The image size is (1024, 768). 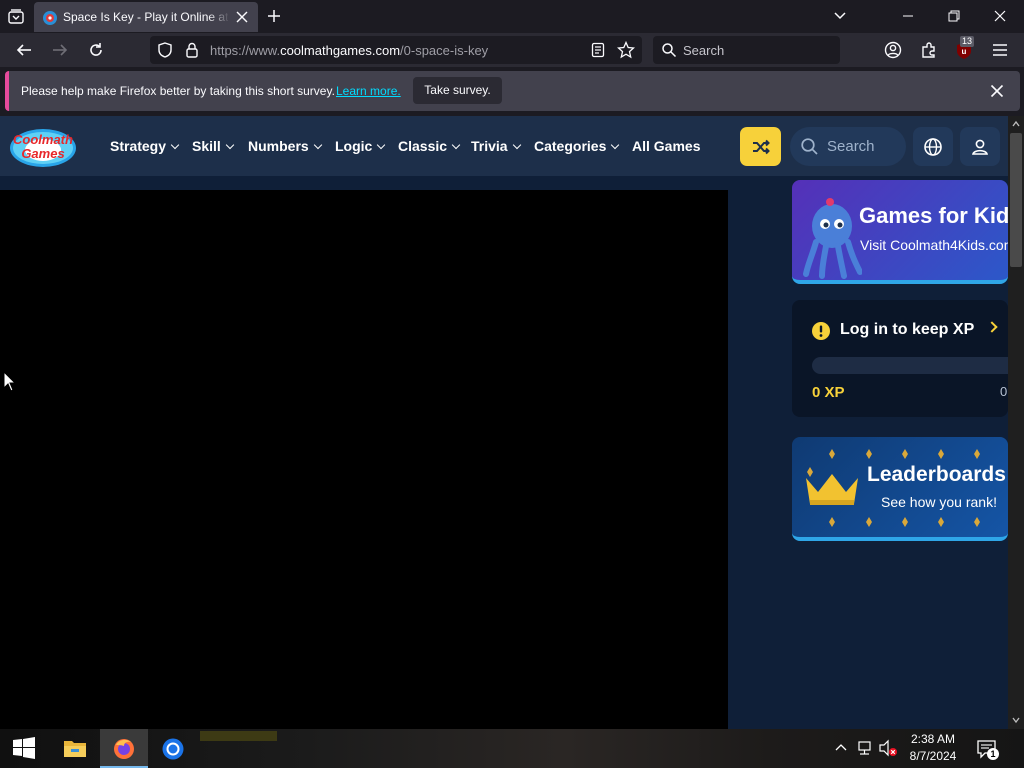 I want to click on xp-progress-bar, so click(x=910, y=365).